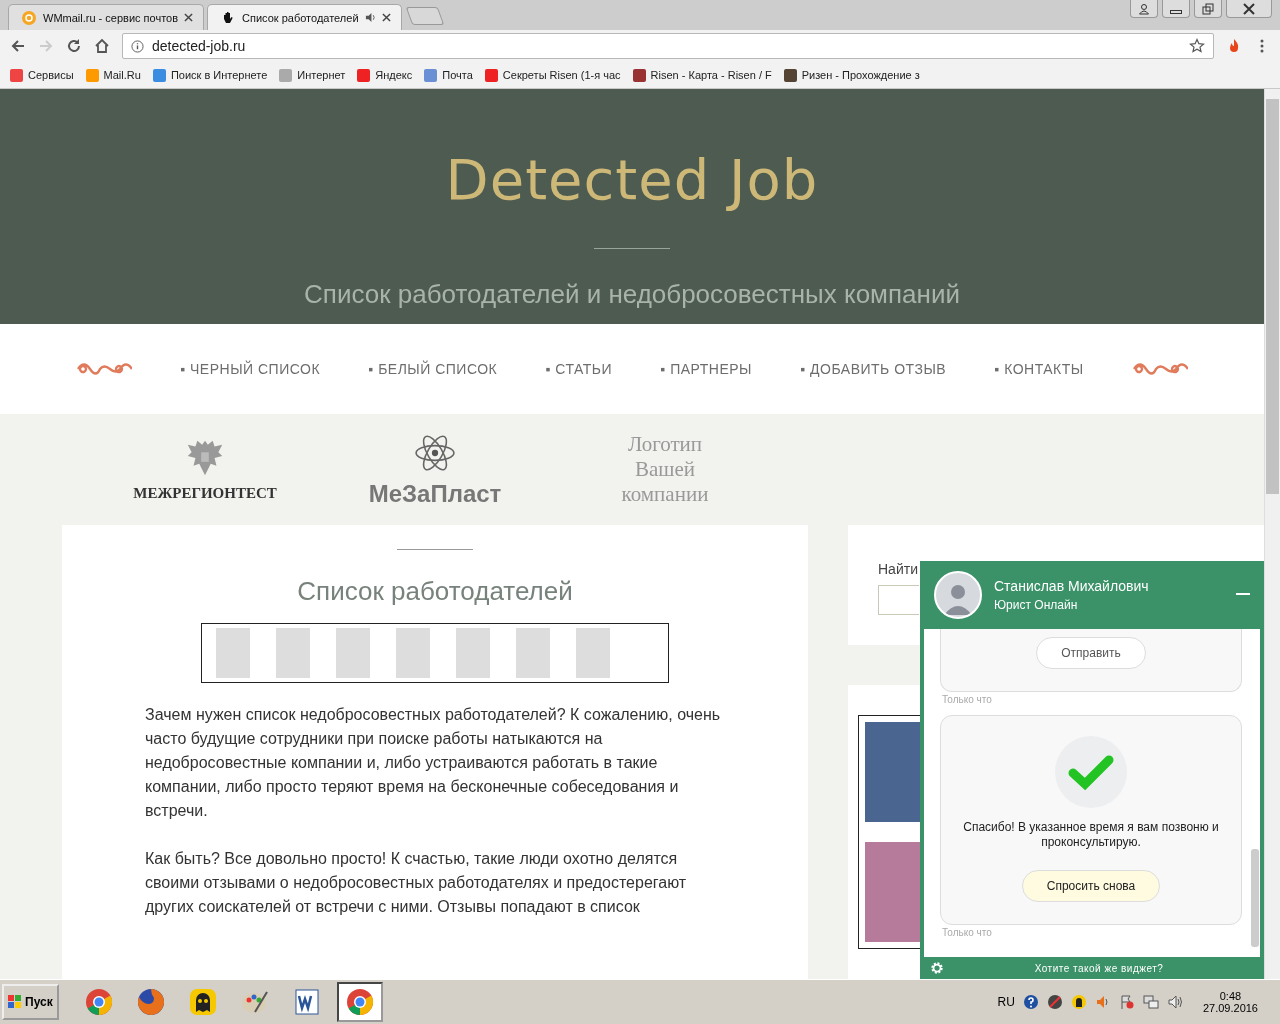 The width and height of the screenshot is (1280, 1024). What do you see at coordinates (1272, 534) in the screenshot?
I see `page-scrollbar` at bounding box center [1272, 534].